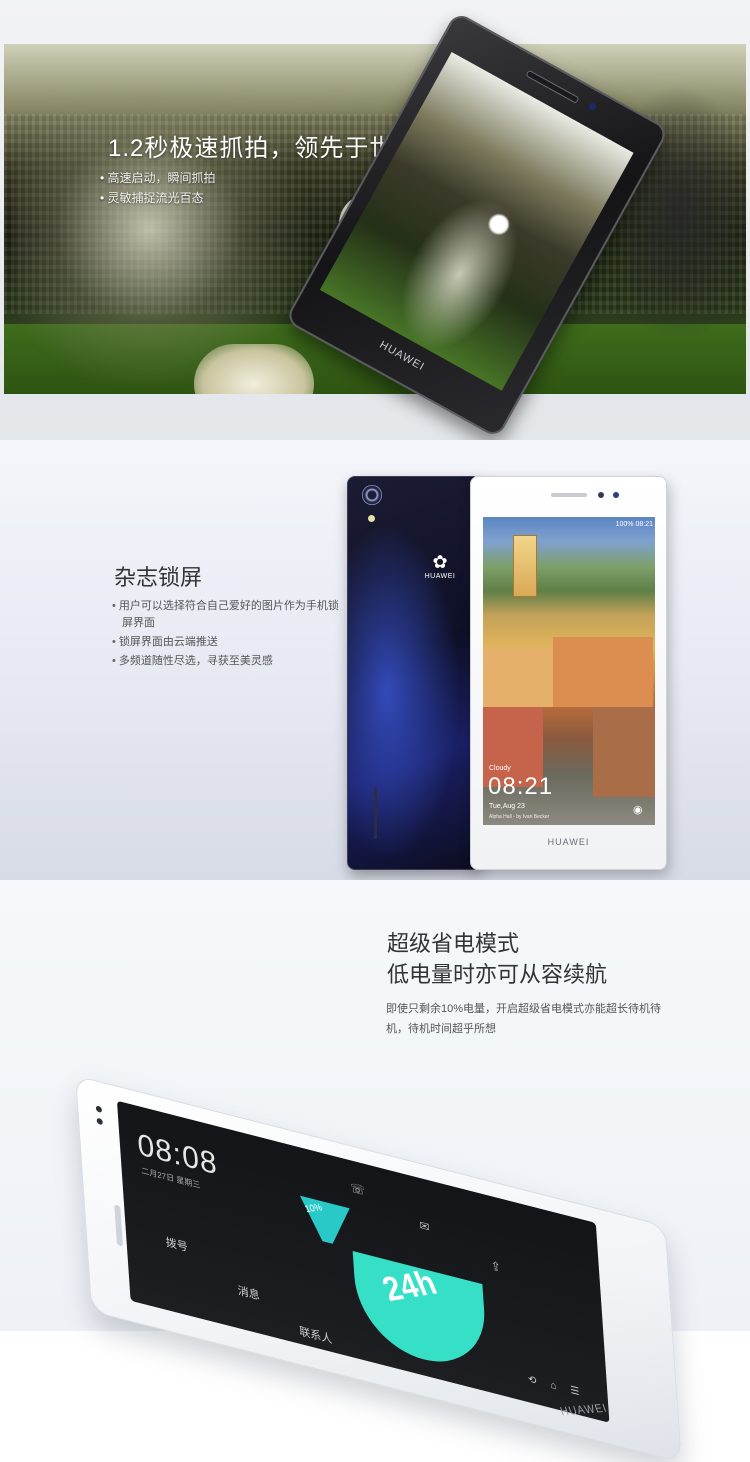  What do you see at coordinates (525, 566) in the screenshot?
I see `photo-bell-tower` at bounding box center [525, 566].